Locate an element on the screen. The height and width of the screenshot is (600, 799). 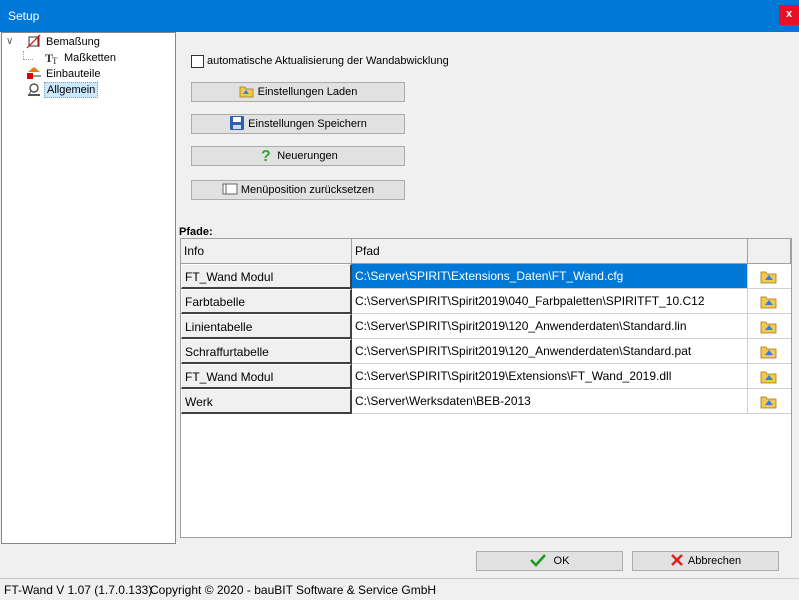
title-bar: Setup x is located at coordinates (399, 16).